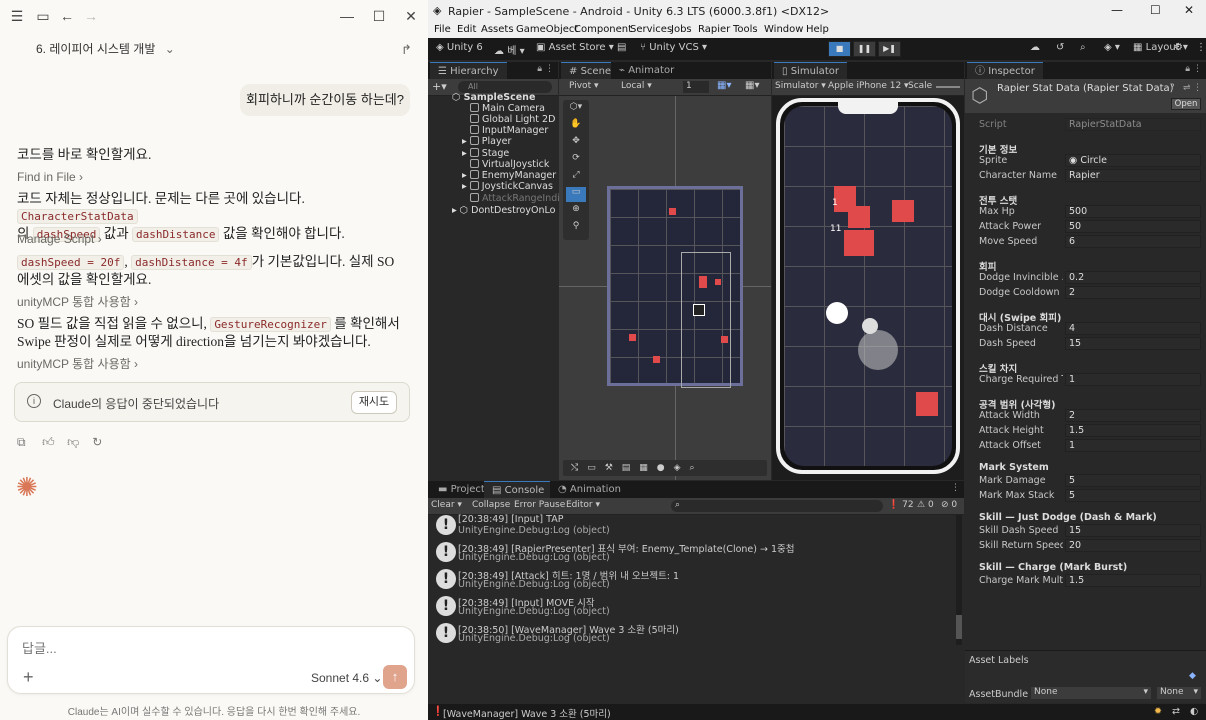 This screenshot has width=1206, height=720. Describe the element at coordinates (621, 47) in the screenshot. I see `package-icon: ▤` at that location.